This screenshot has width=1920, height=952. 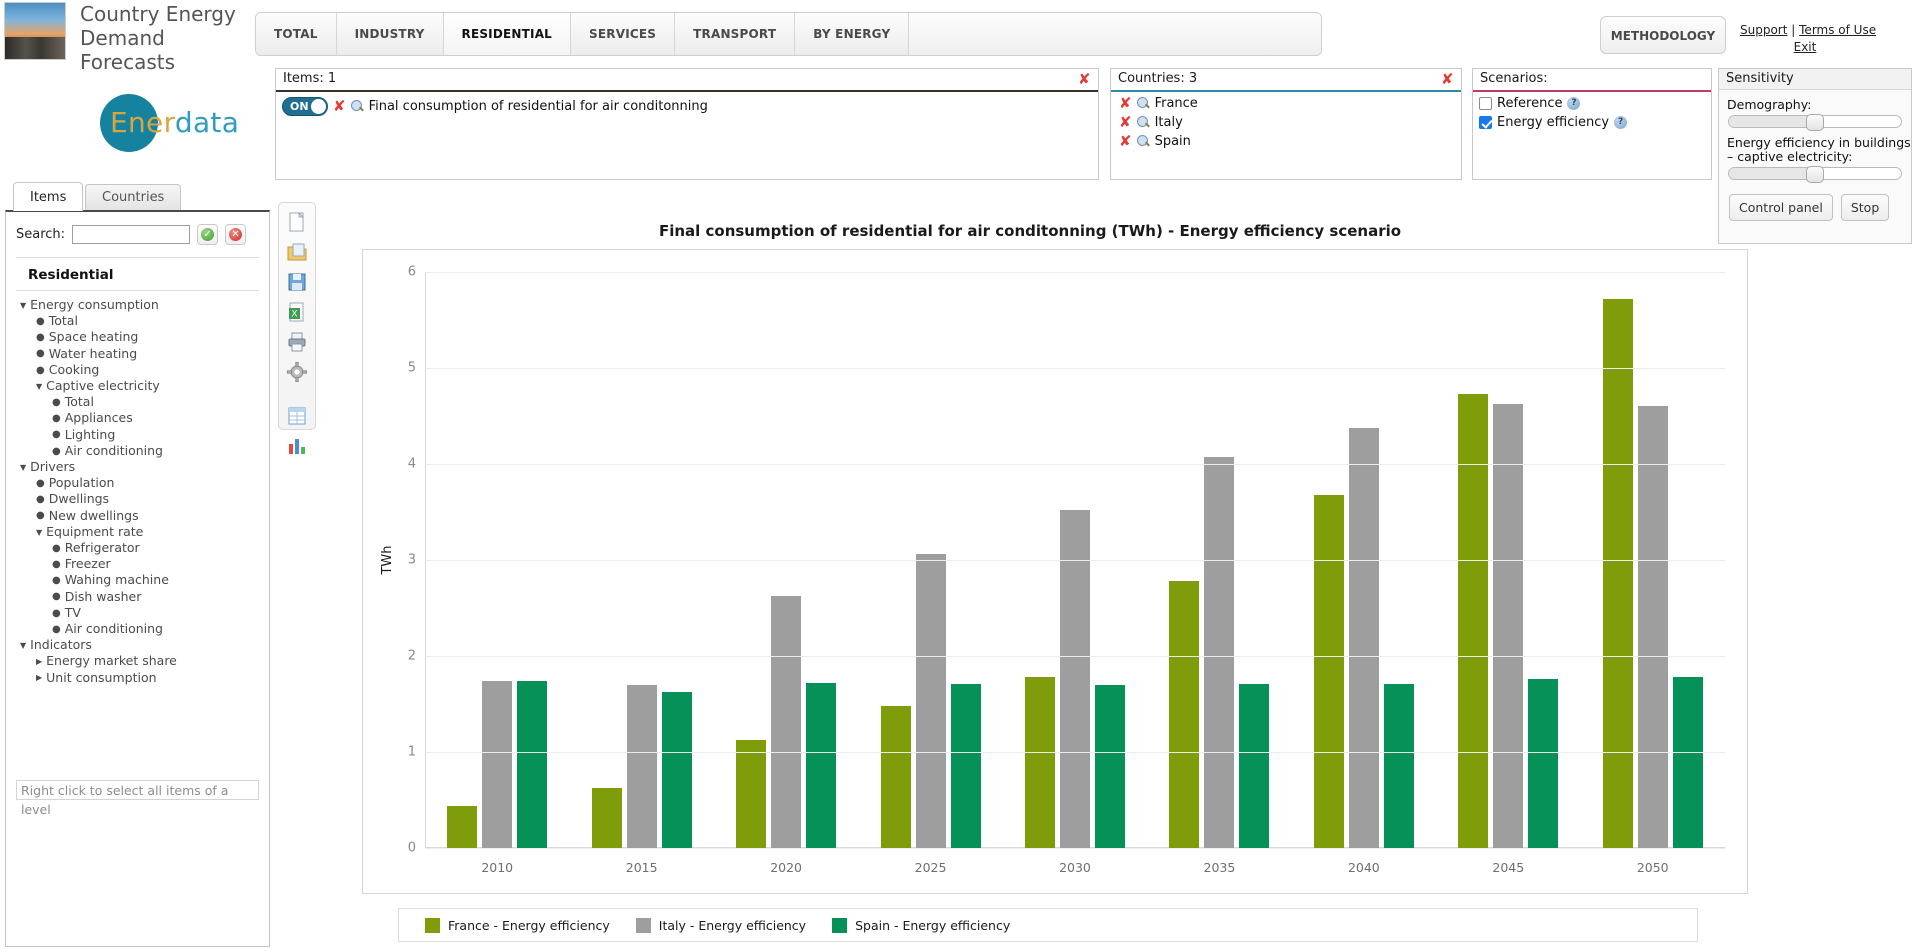 I want to click on tab-services: SERVICES, so click(x=623, y=34).